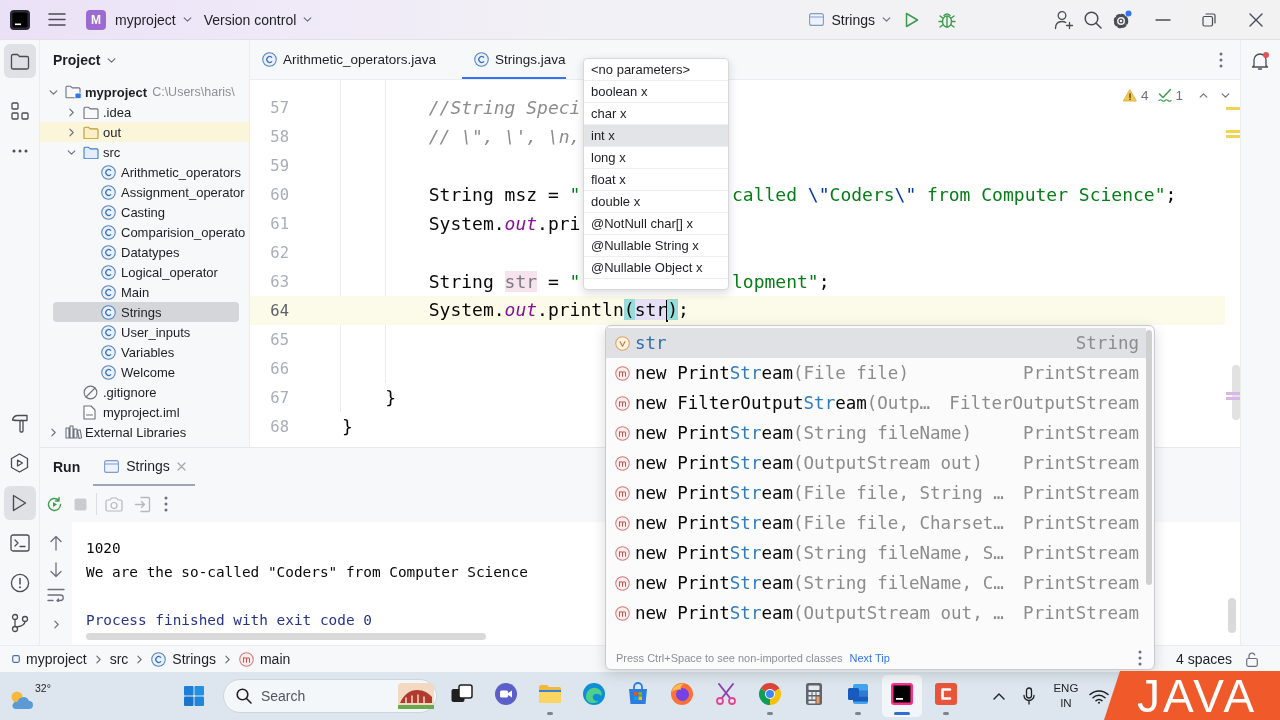 This screenshot has width=1280, height=720. What do you see at coordinates (1203, 659) in the screenshot?
I see `indent-setting: 4 spaces` at bounding box center [1203, 659].